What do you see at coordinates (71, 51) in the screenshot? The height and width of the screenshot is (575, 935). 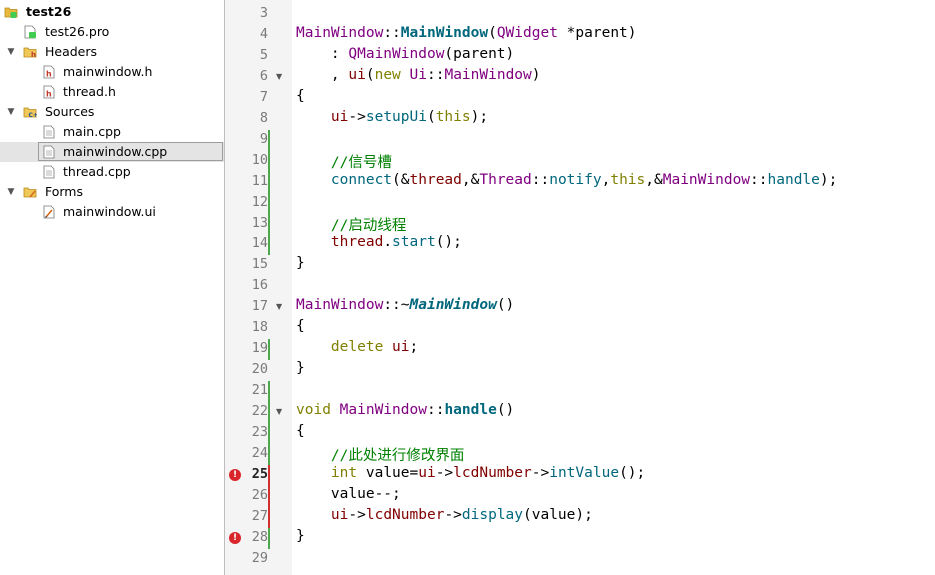 I see `tree-item-label: Headers` at bounding box center [71, 51].